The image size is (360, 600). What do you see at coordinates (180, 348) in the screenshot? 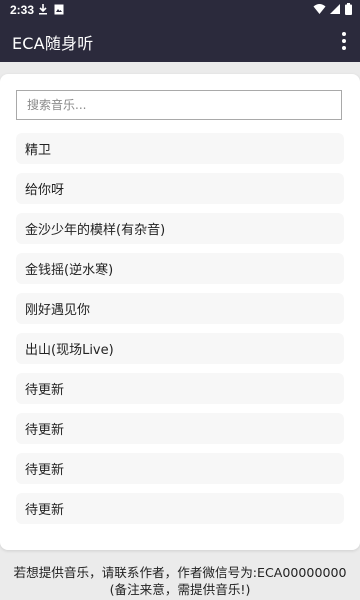
I see `song-list-item: 出山(现场Live)` at bounding box center [180, 348].